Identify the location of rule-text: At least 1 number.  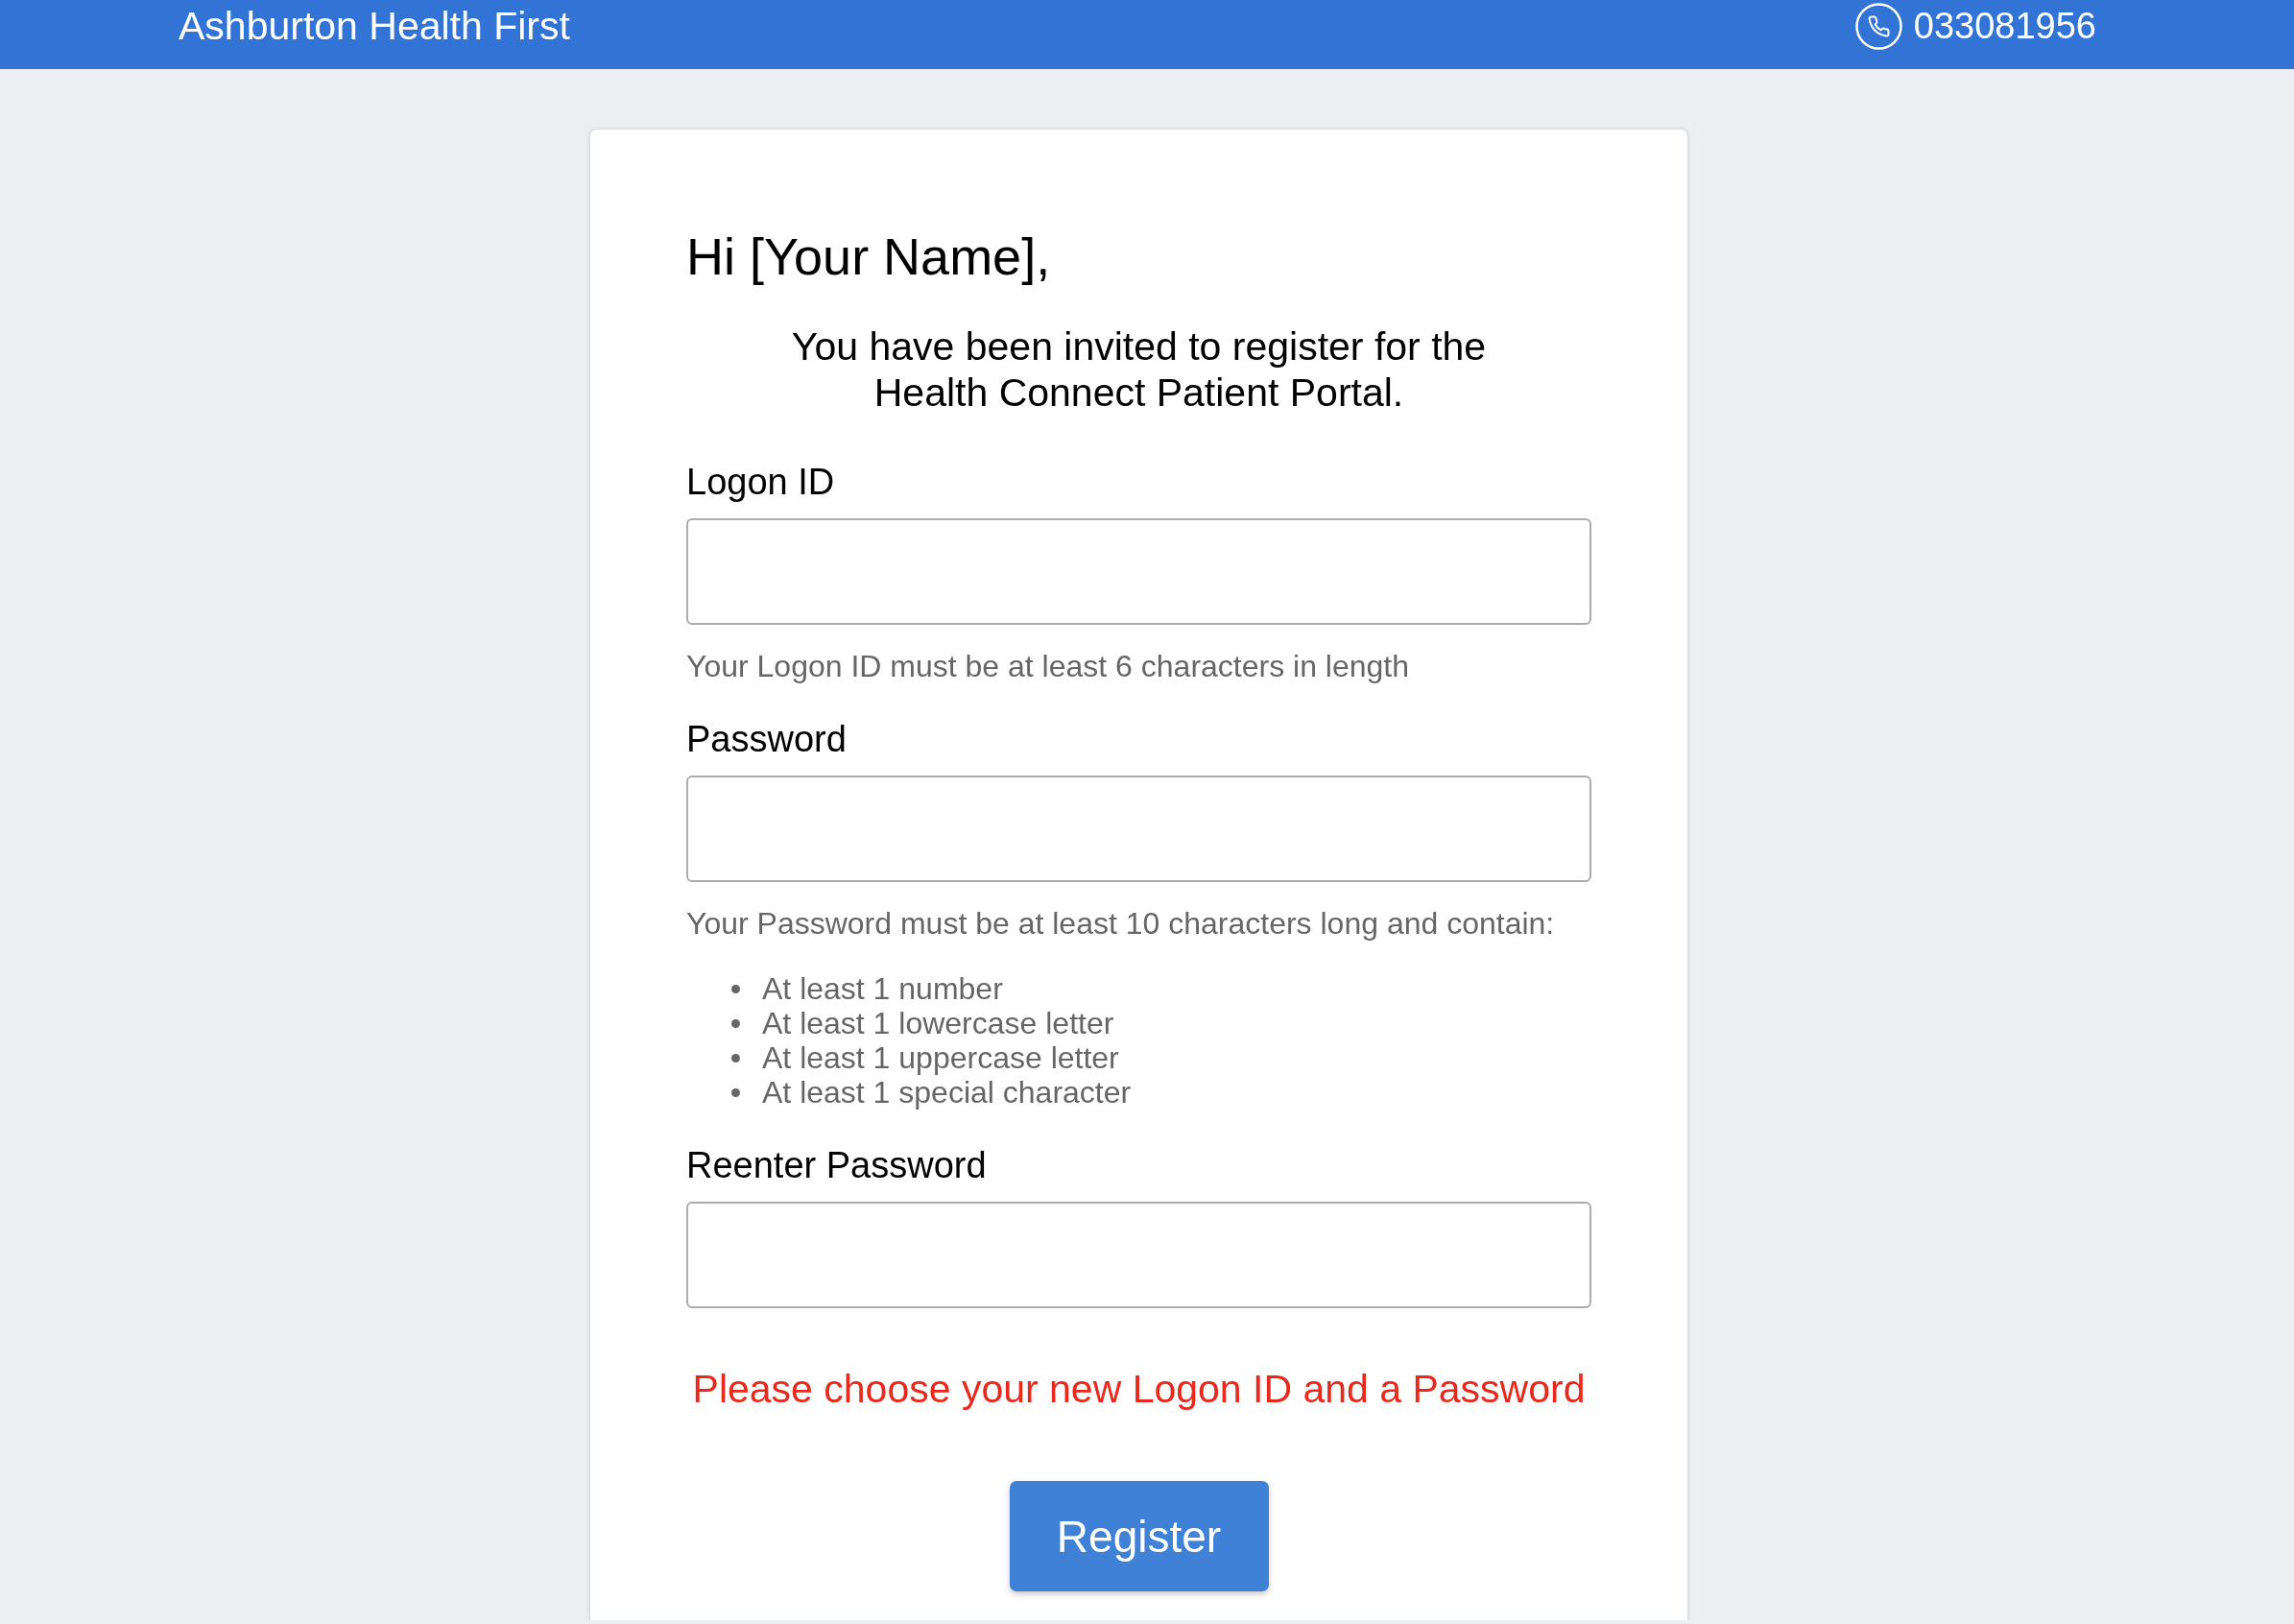
(882, 989).